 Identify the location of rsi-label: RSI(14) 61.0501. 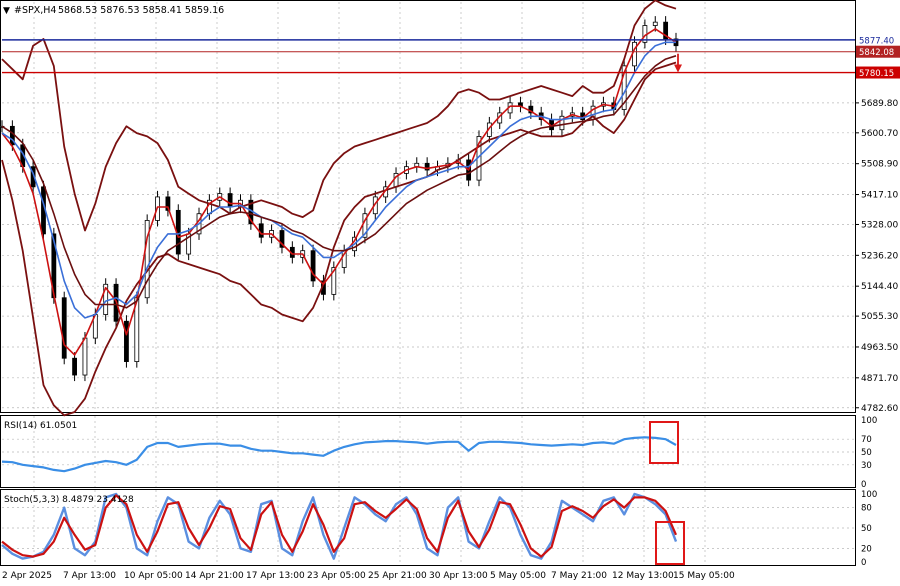
(40, 426).